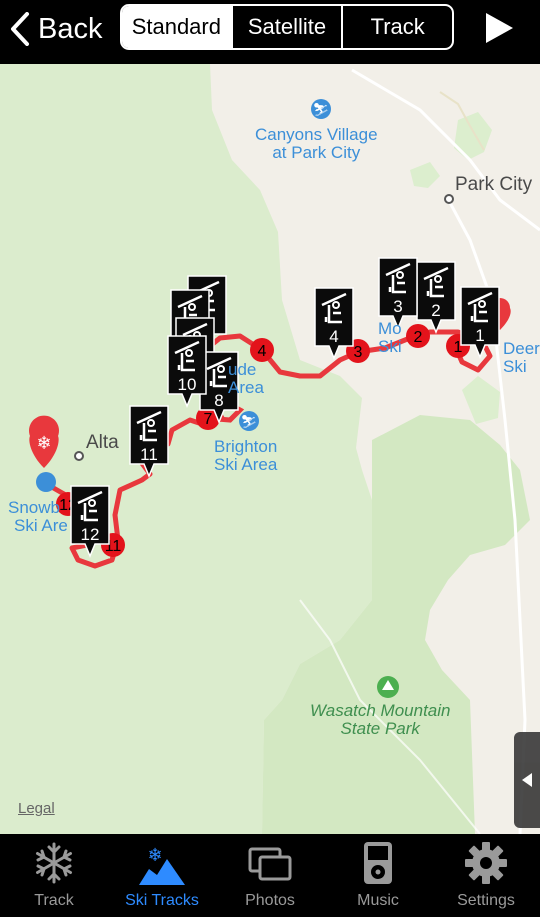 The width and height of the screenshot is (540, 917). I want to click on gear-icon, so click(486, 863).